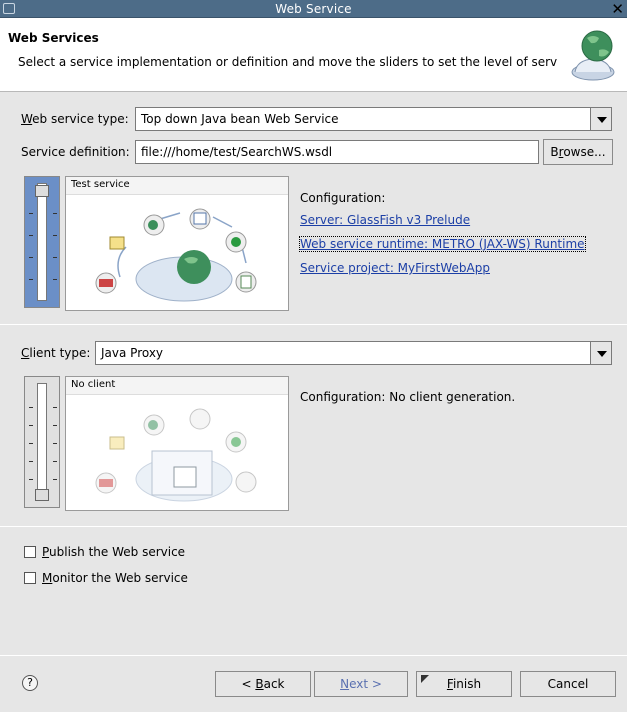 The image size is (627, 712). Describe the element at coordinates (75, 119) in the screenshot. I see `web-service-type-label: Web service type:` at that location.